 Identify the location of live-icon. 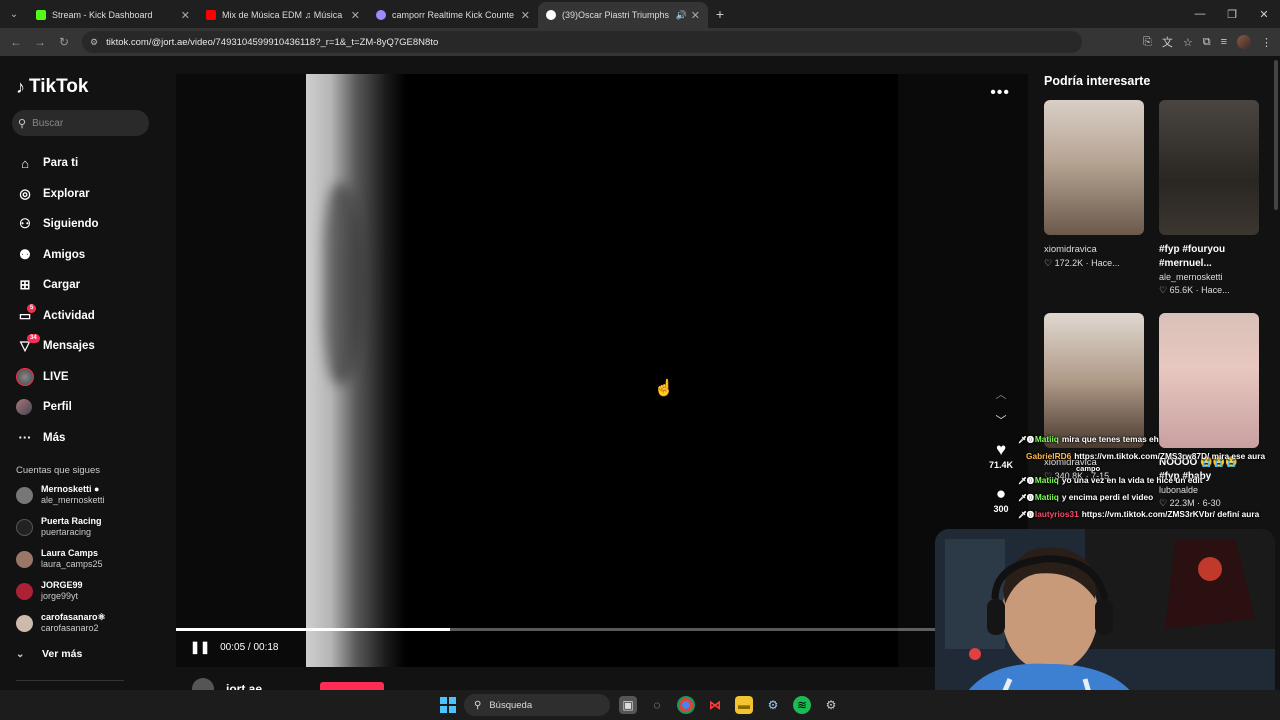
(25, 376).